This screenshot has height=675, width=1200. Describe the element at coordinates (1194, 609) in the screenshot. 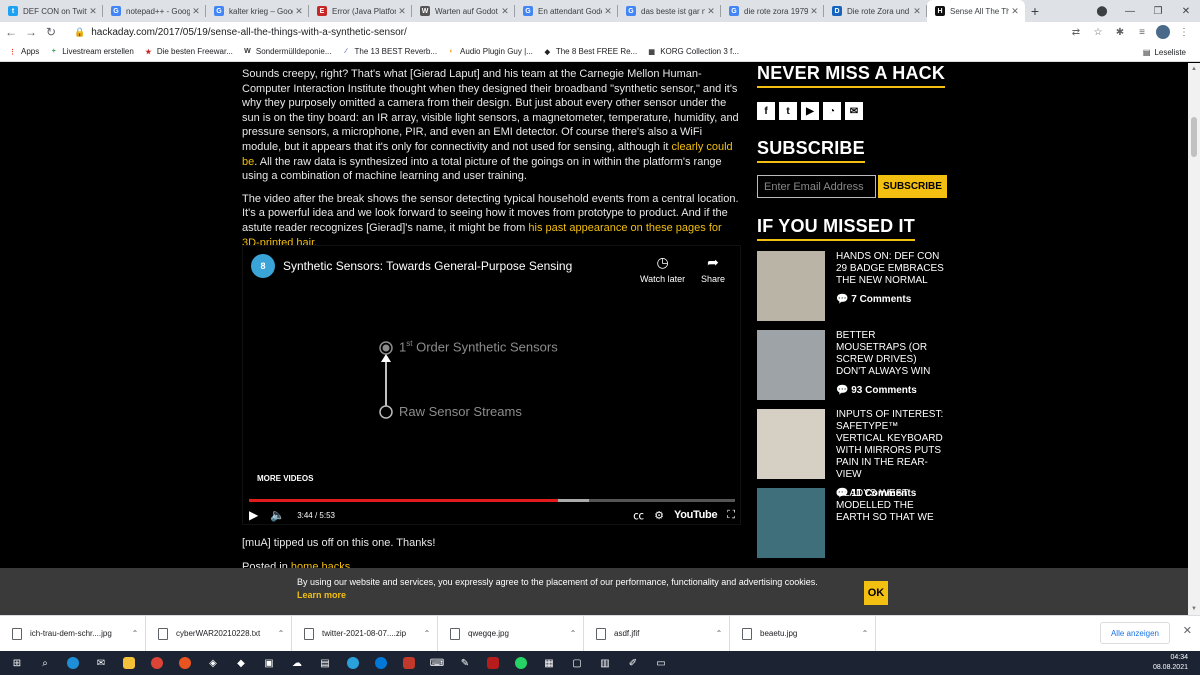

I see `scroll-down-arrow-icon: ▼` at that location.